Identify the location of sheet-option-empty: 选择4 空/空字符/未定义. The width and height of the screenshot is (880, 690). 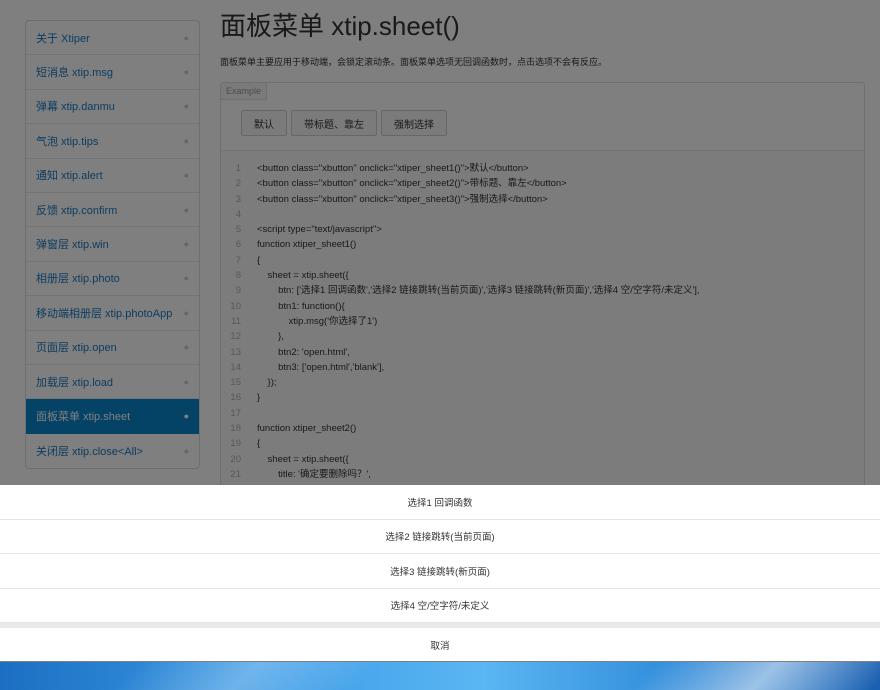
(440, 605).